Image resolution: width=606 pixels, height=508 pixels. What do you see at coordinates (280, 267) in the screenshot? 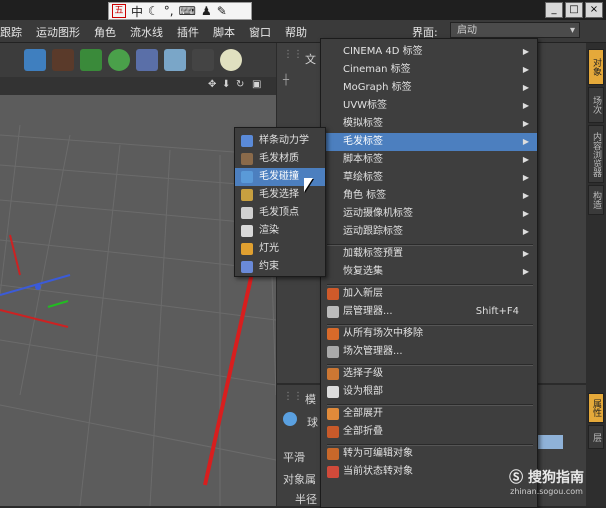
I see `submenu-item: 约束` at bounding box center [280, 267].